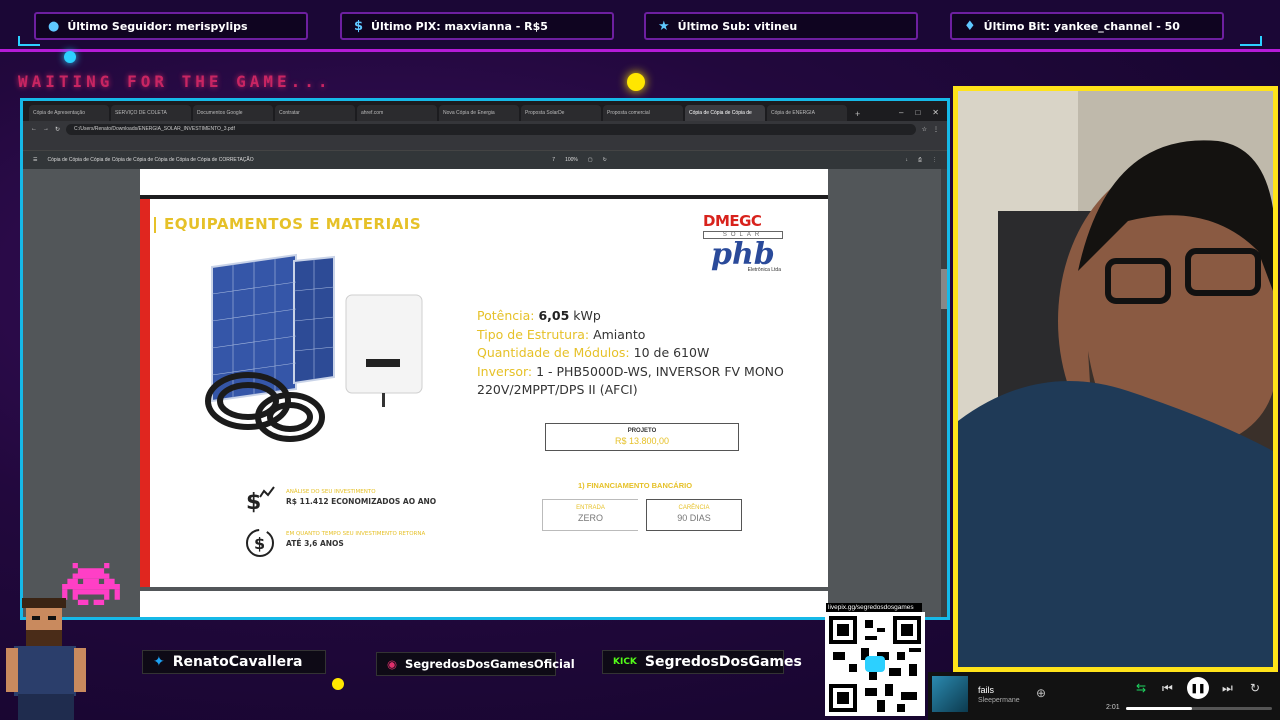  Describe the element at coordinates (642, 437) in the screenshot. I see `projeto-box: PROJETO R$ 13.800,00` at that location.